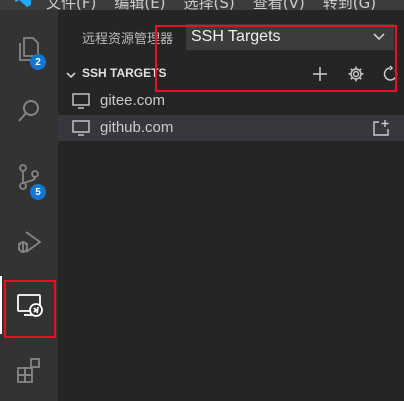  What do you see at coordinates (23, 3) in the screenshot?
I see `vscode-logo-icon` at bounding box center [23, 3].